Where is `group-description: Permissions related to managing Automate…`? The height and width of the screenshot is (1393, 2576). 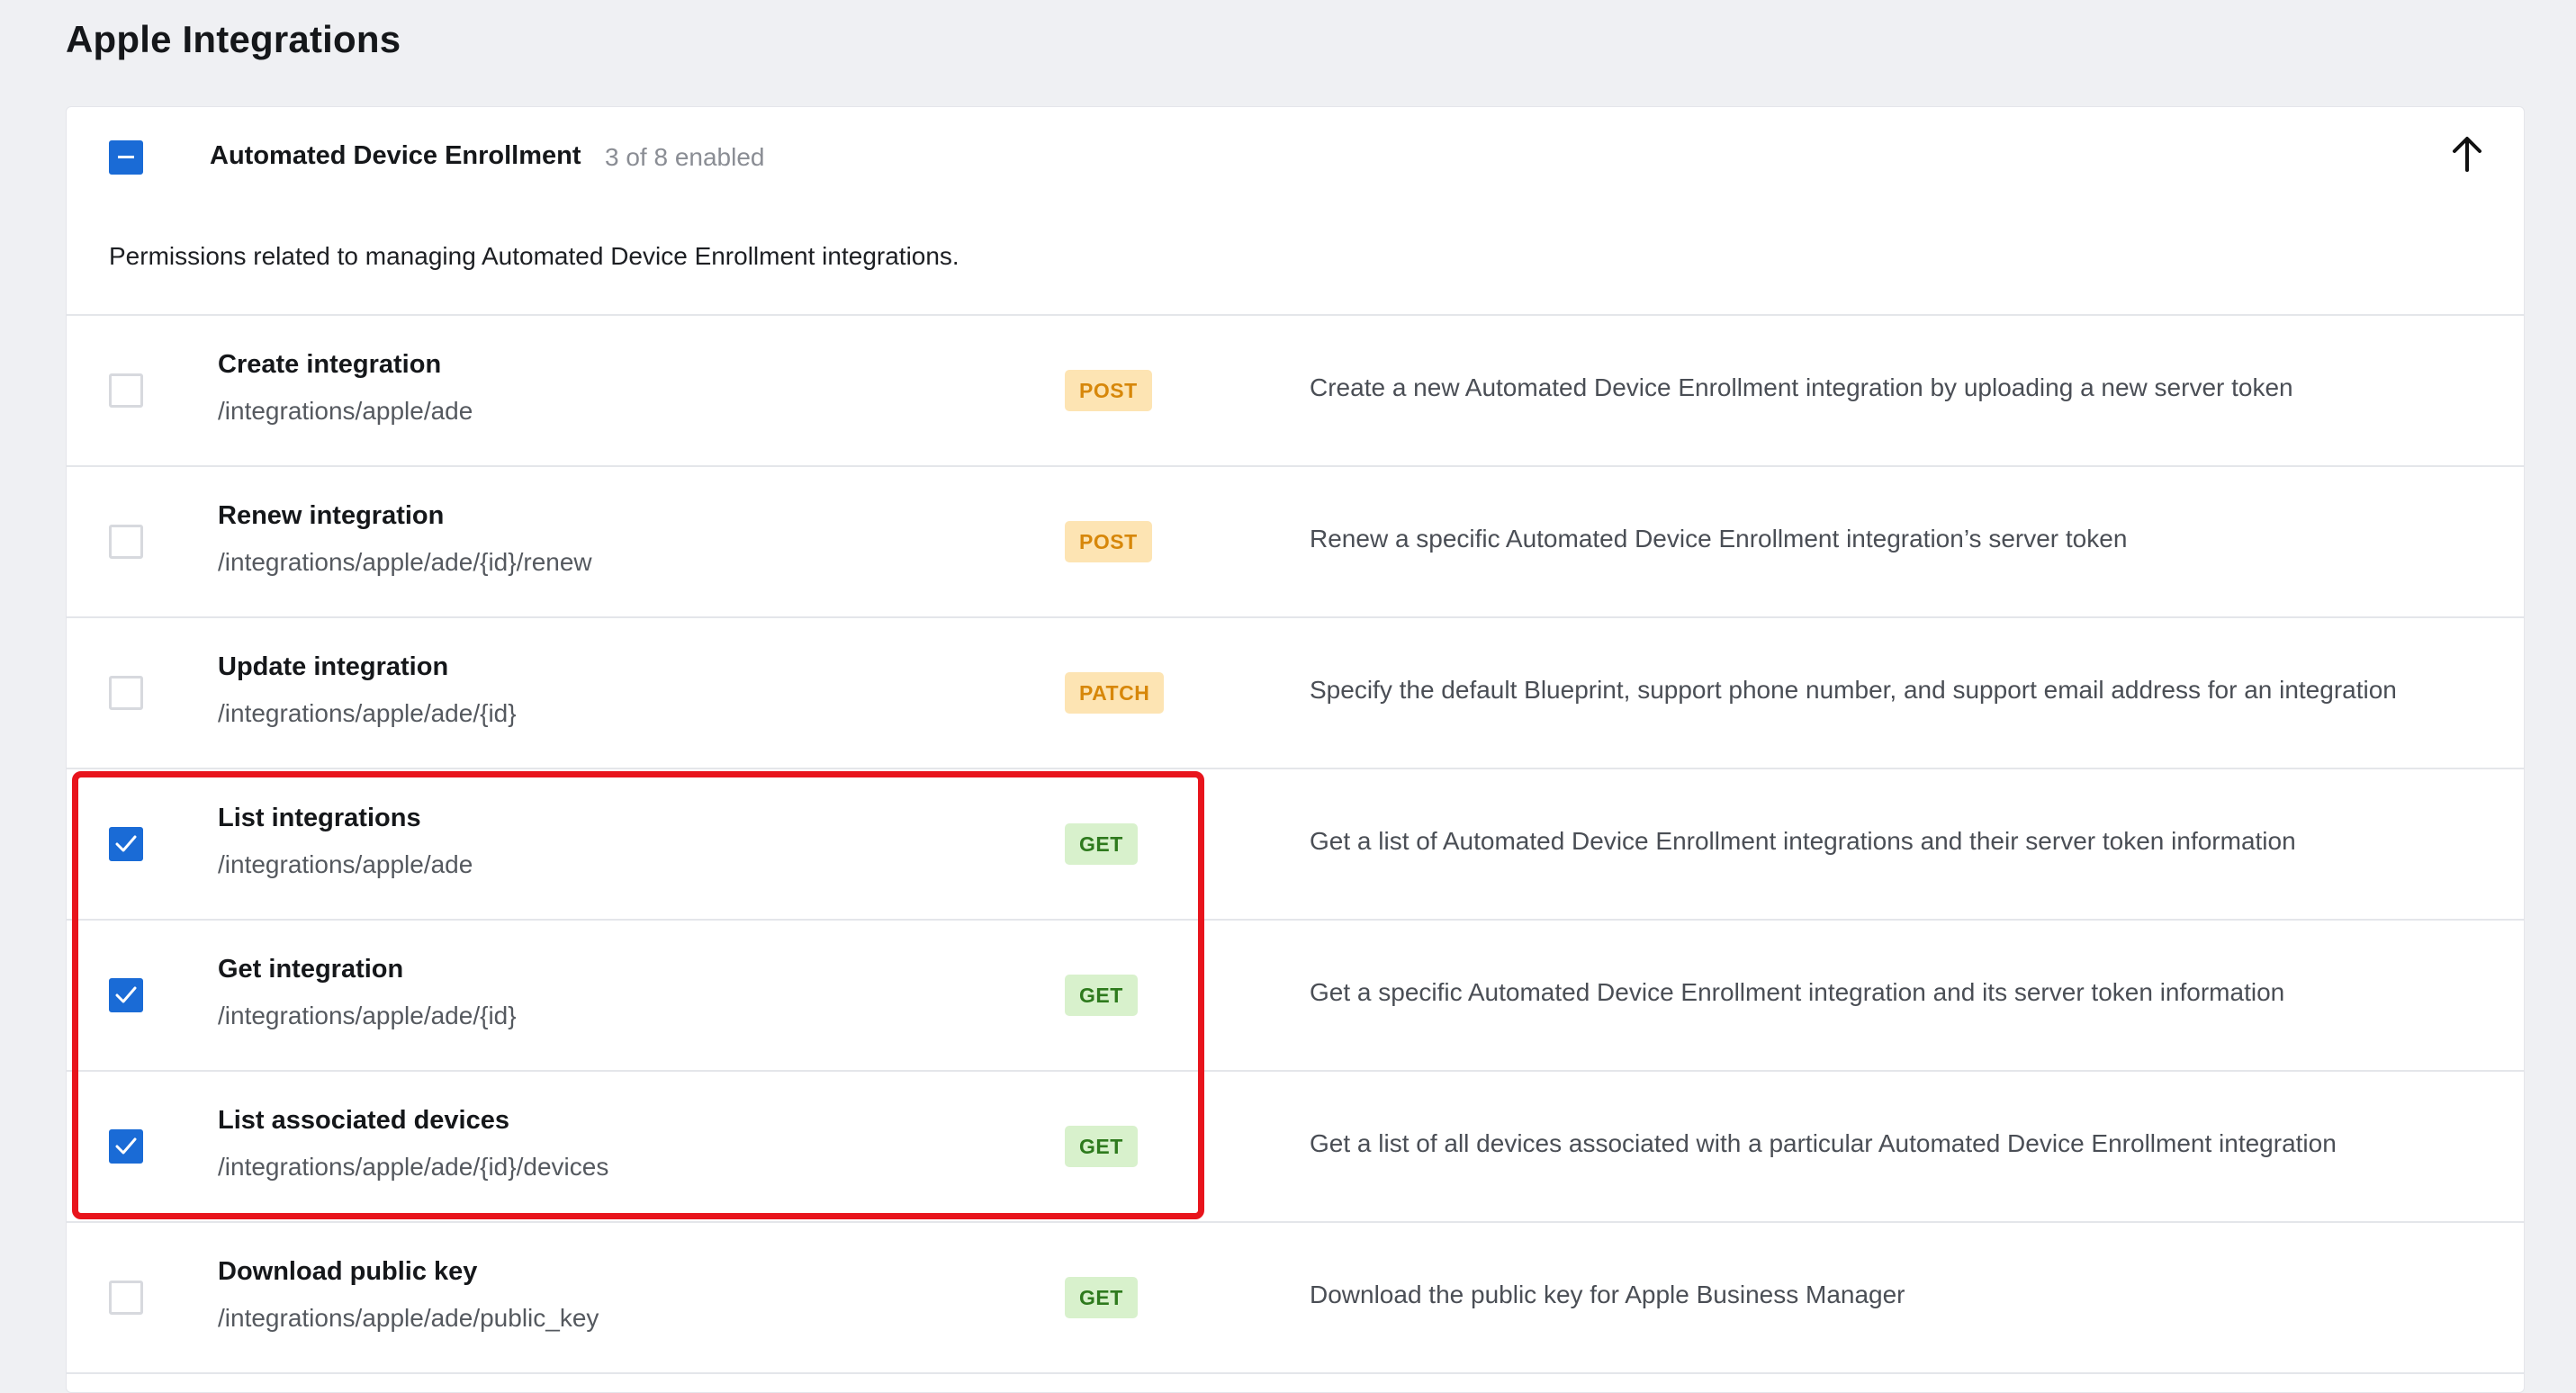 group-description: Permissions related to managing Automate… is located at coordinates (534, 256).